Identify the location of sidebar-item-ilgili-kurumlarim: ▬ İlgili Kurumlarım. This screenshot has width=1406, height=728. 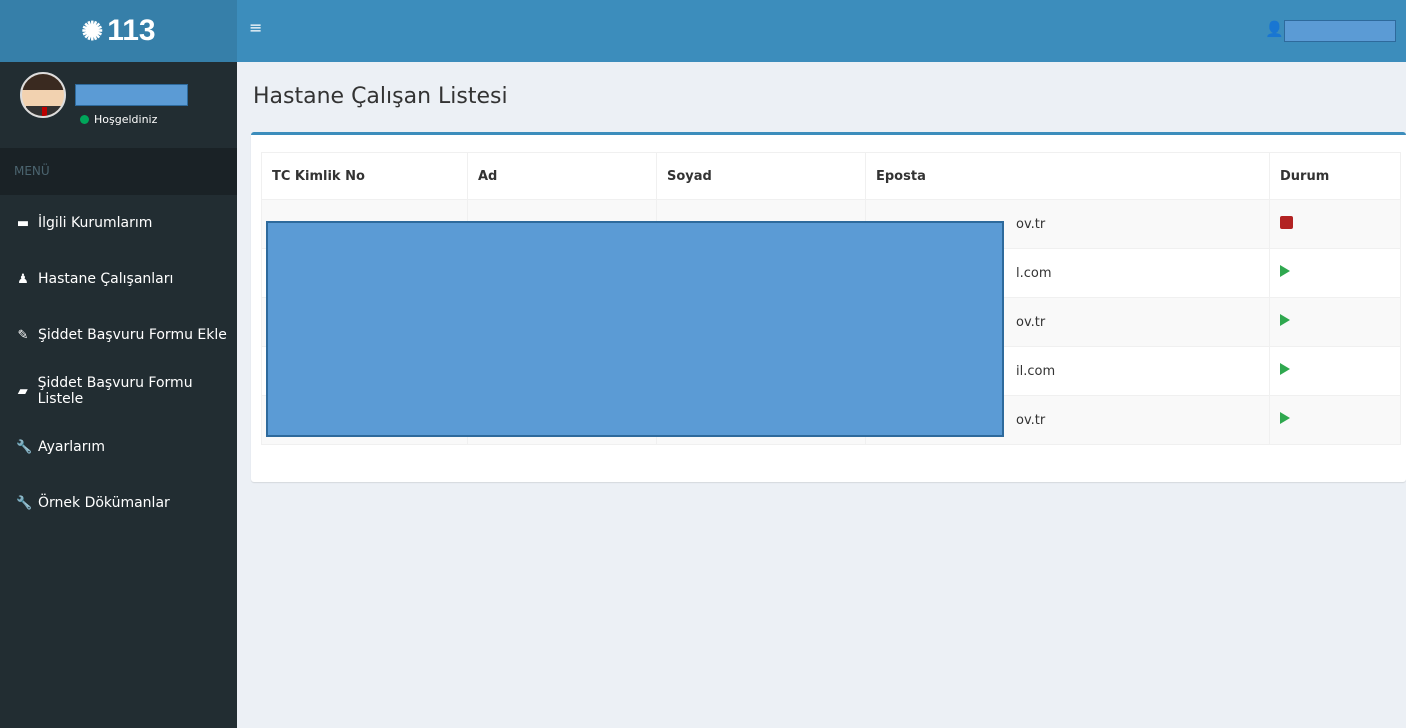
(118, 223).